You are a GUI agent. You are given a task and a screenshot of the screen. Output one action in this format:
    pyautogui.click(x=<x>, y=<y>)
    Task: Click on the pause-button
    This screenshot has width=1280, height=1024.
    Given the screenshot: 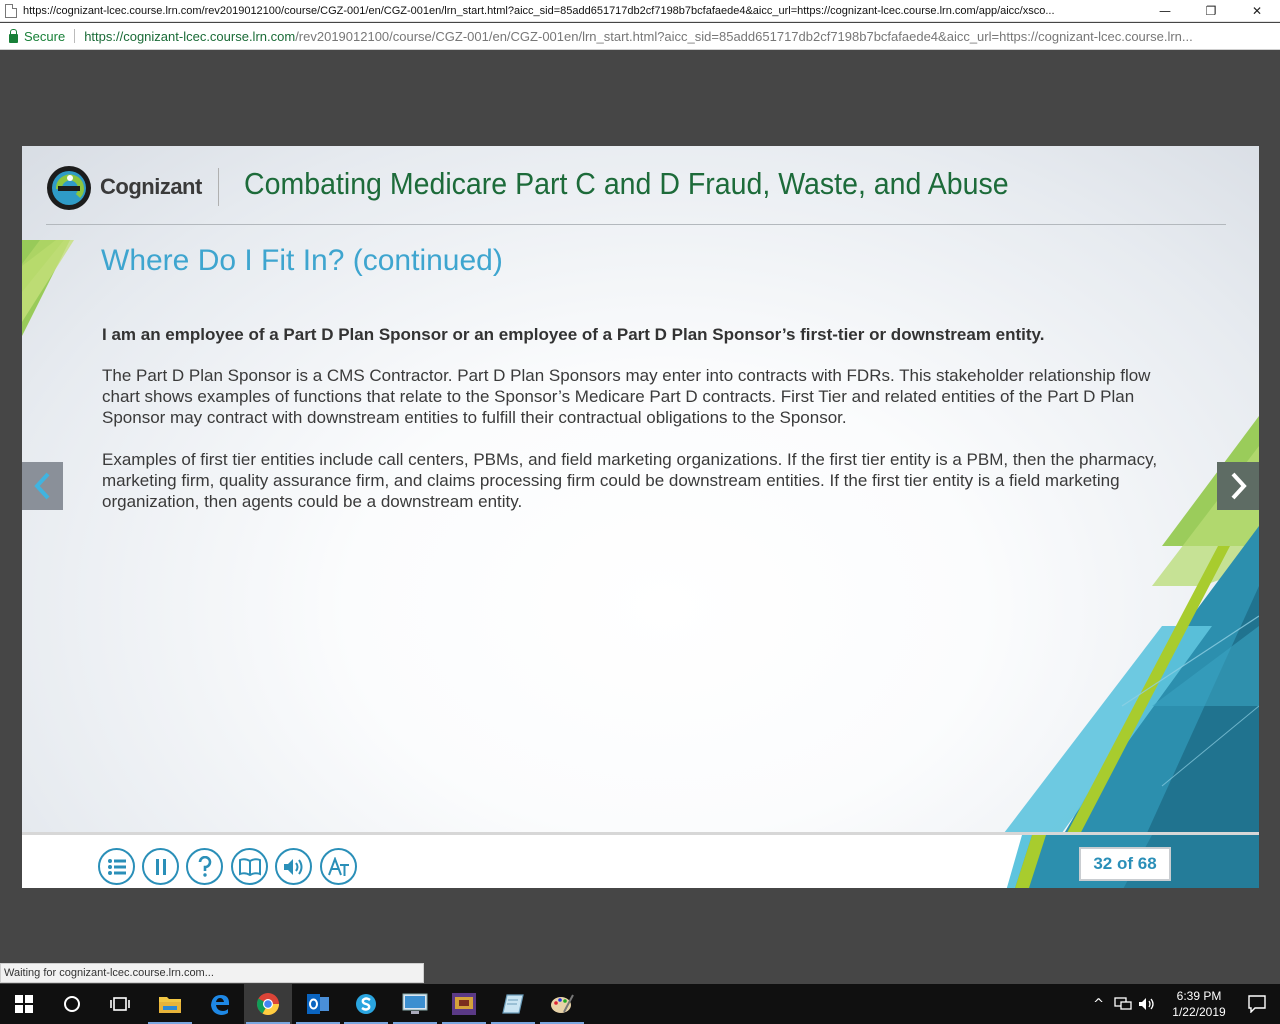 What is the action you would take?
    pyautogui.click(x=160, y=866)
    